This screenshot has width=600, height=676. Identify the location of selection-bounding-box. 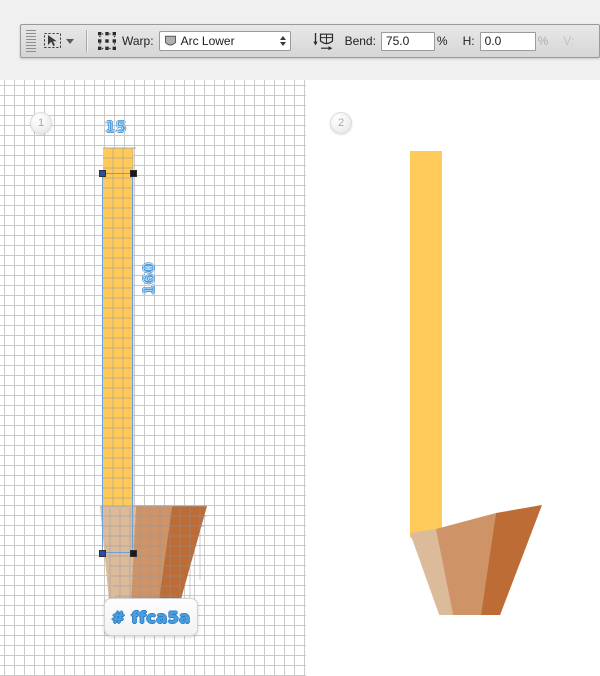
(117, 363).